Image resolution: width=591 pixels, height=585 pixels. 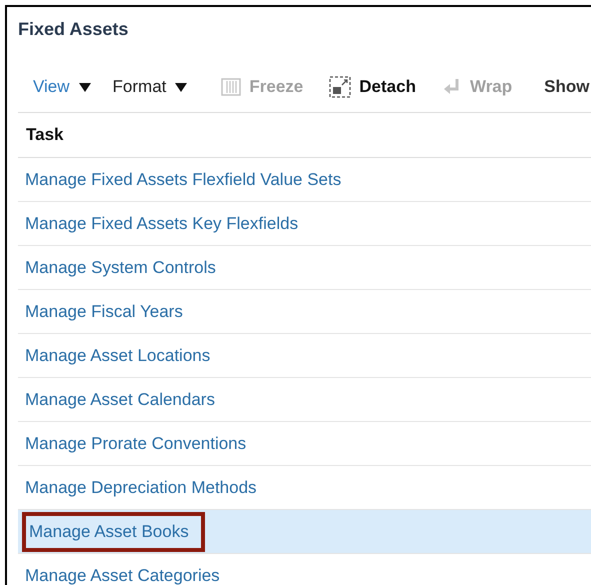 I want to click on task-link: Manage Asset Categories, so click(x=122, y=573).